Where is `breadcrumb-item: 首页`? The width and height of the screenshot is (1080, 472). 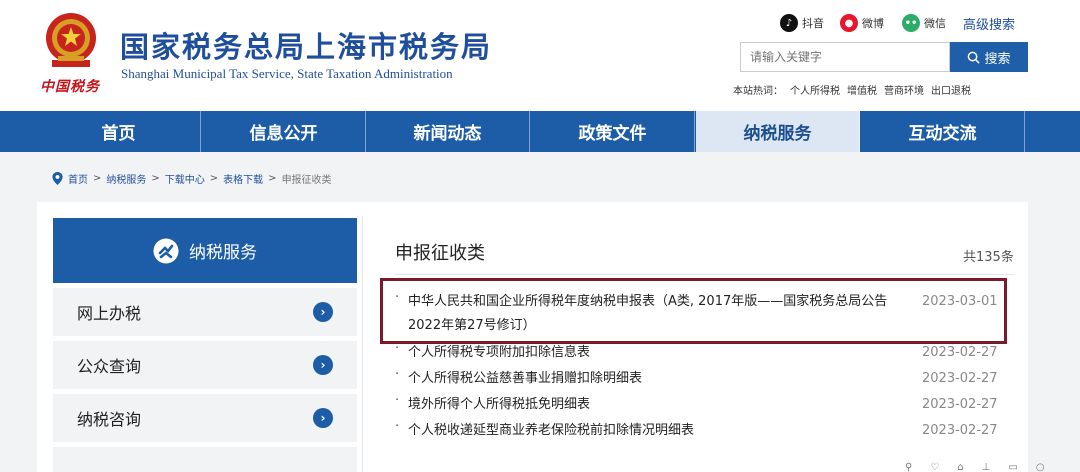
breadcrumb-item: 首页 is located at coordinates (78, 178).